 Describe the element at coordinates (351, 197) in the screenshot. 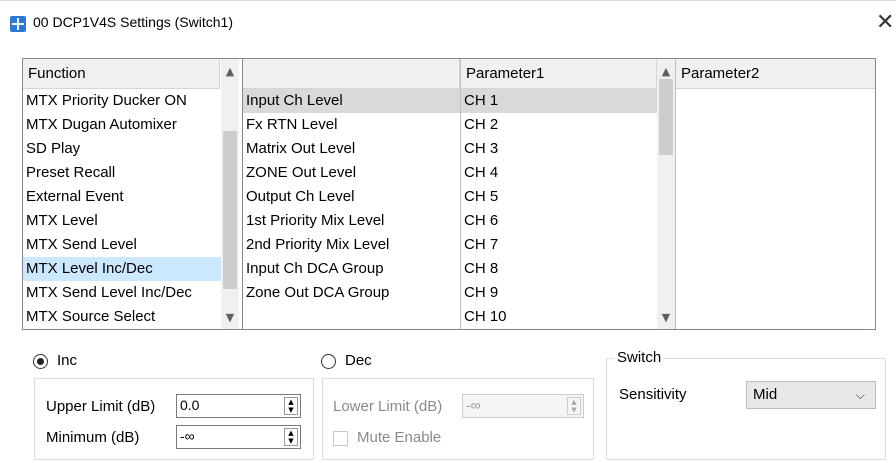

I see `list-item: Output Ch Level` at that location.